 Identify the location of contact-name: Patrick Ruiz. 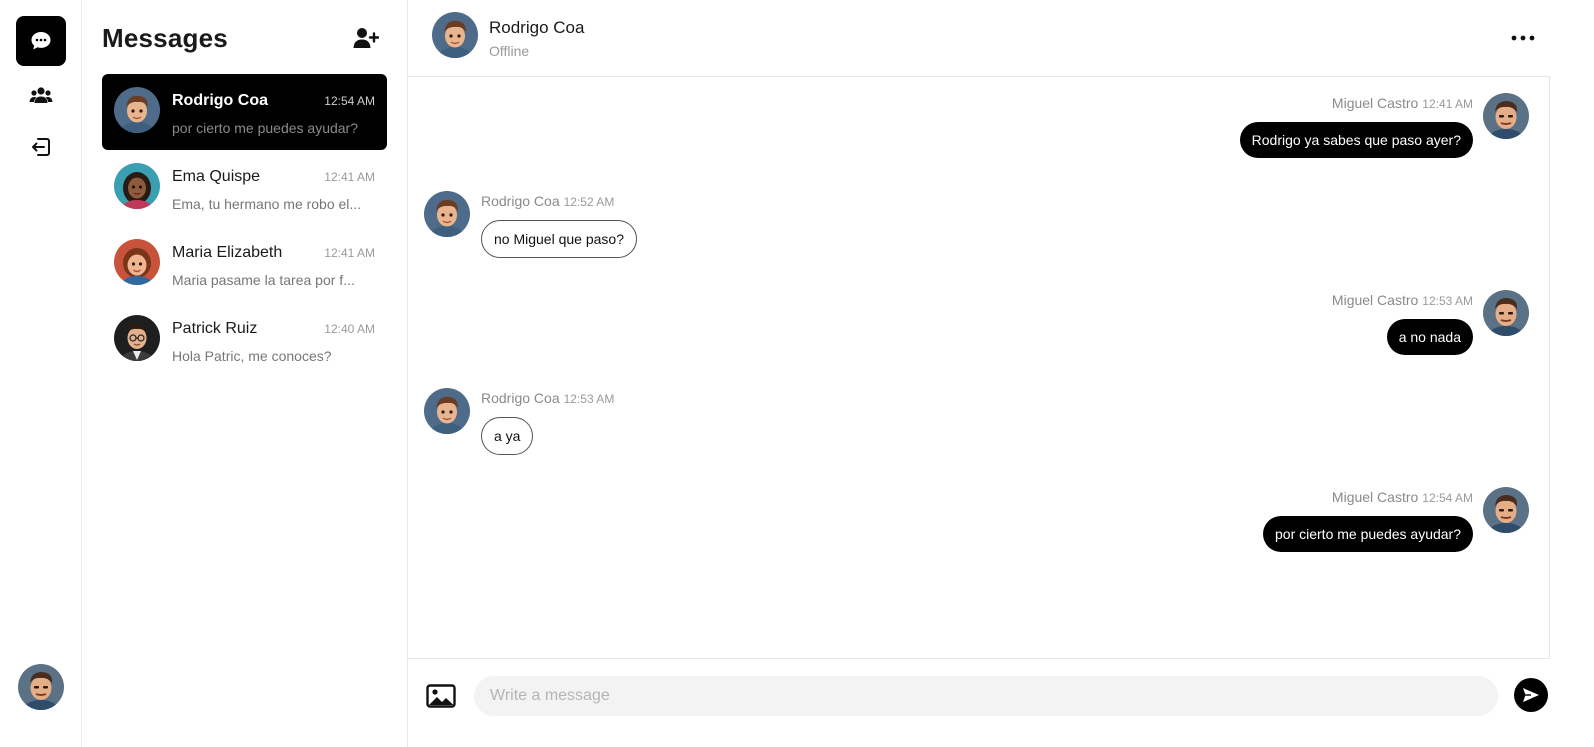
(215, 328).